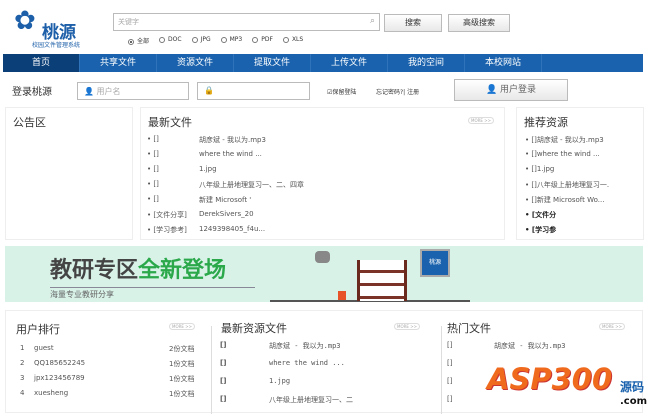 The width and height of the screenshot is (660, 414). What do you see at coordinates (246, 22) in the screenshot?
I see `search-input: 关键字 ⌕` at bounding box center [246, 22].